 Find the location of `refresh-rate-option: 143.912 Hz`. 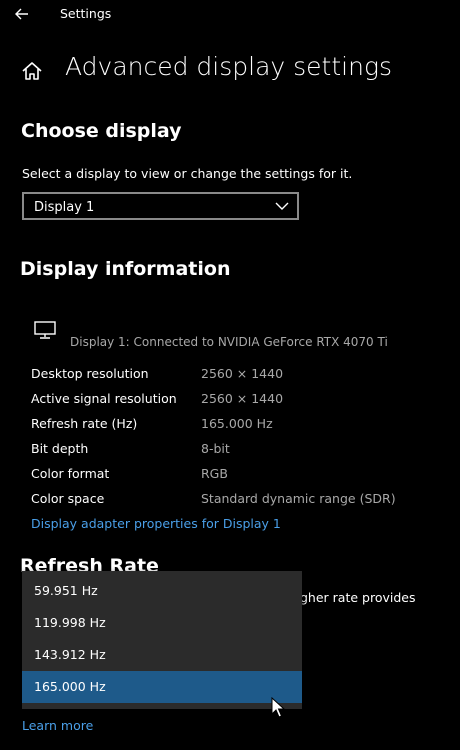

refresh-rate-option: 143.912 Hz is located at coordinates (162, 655).